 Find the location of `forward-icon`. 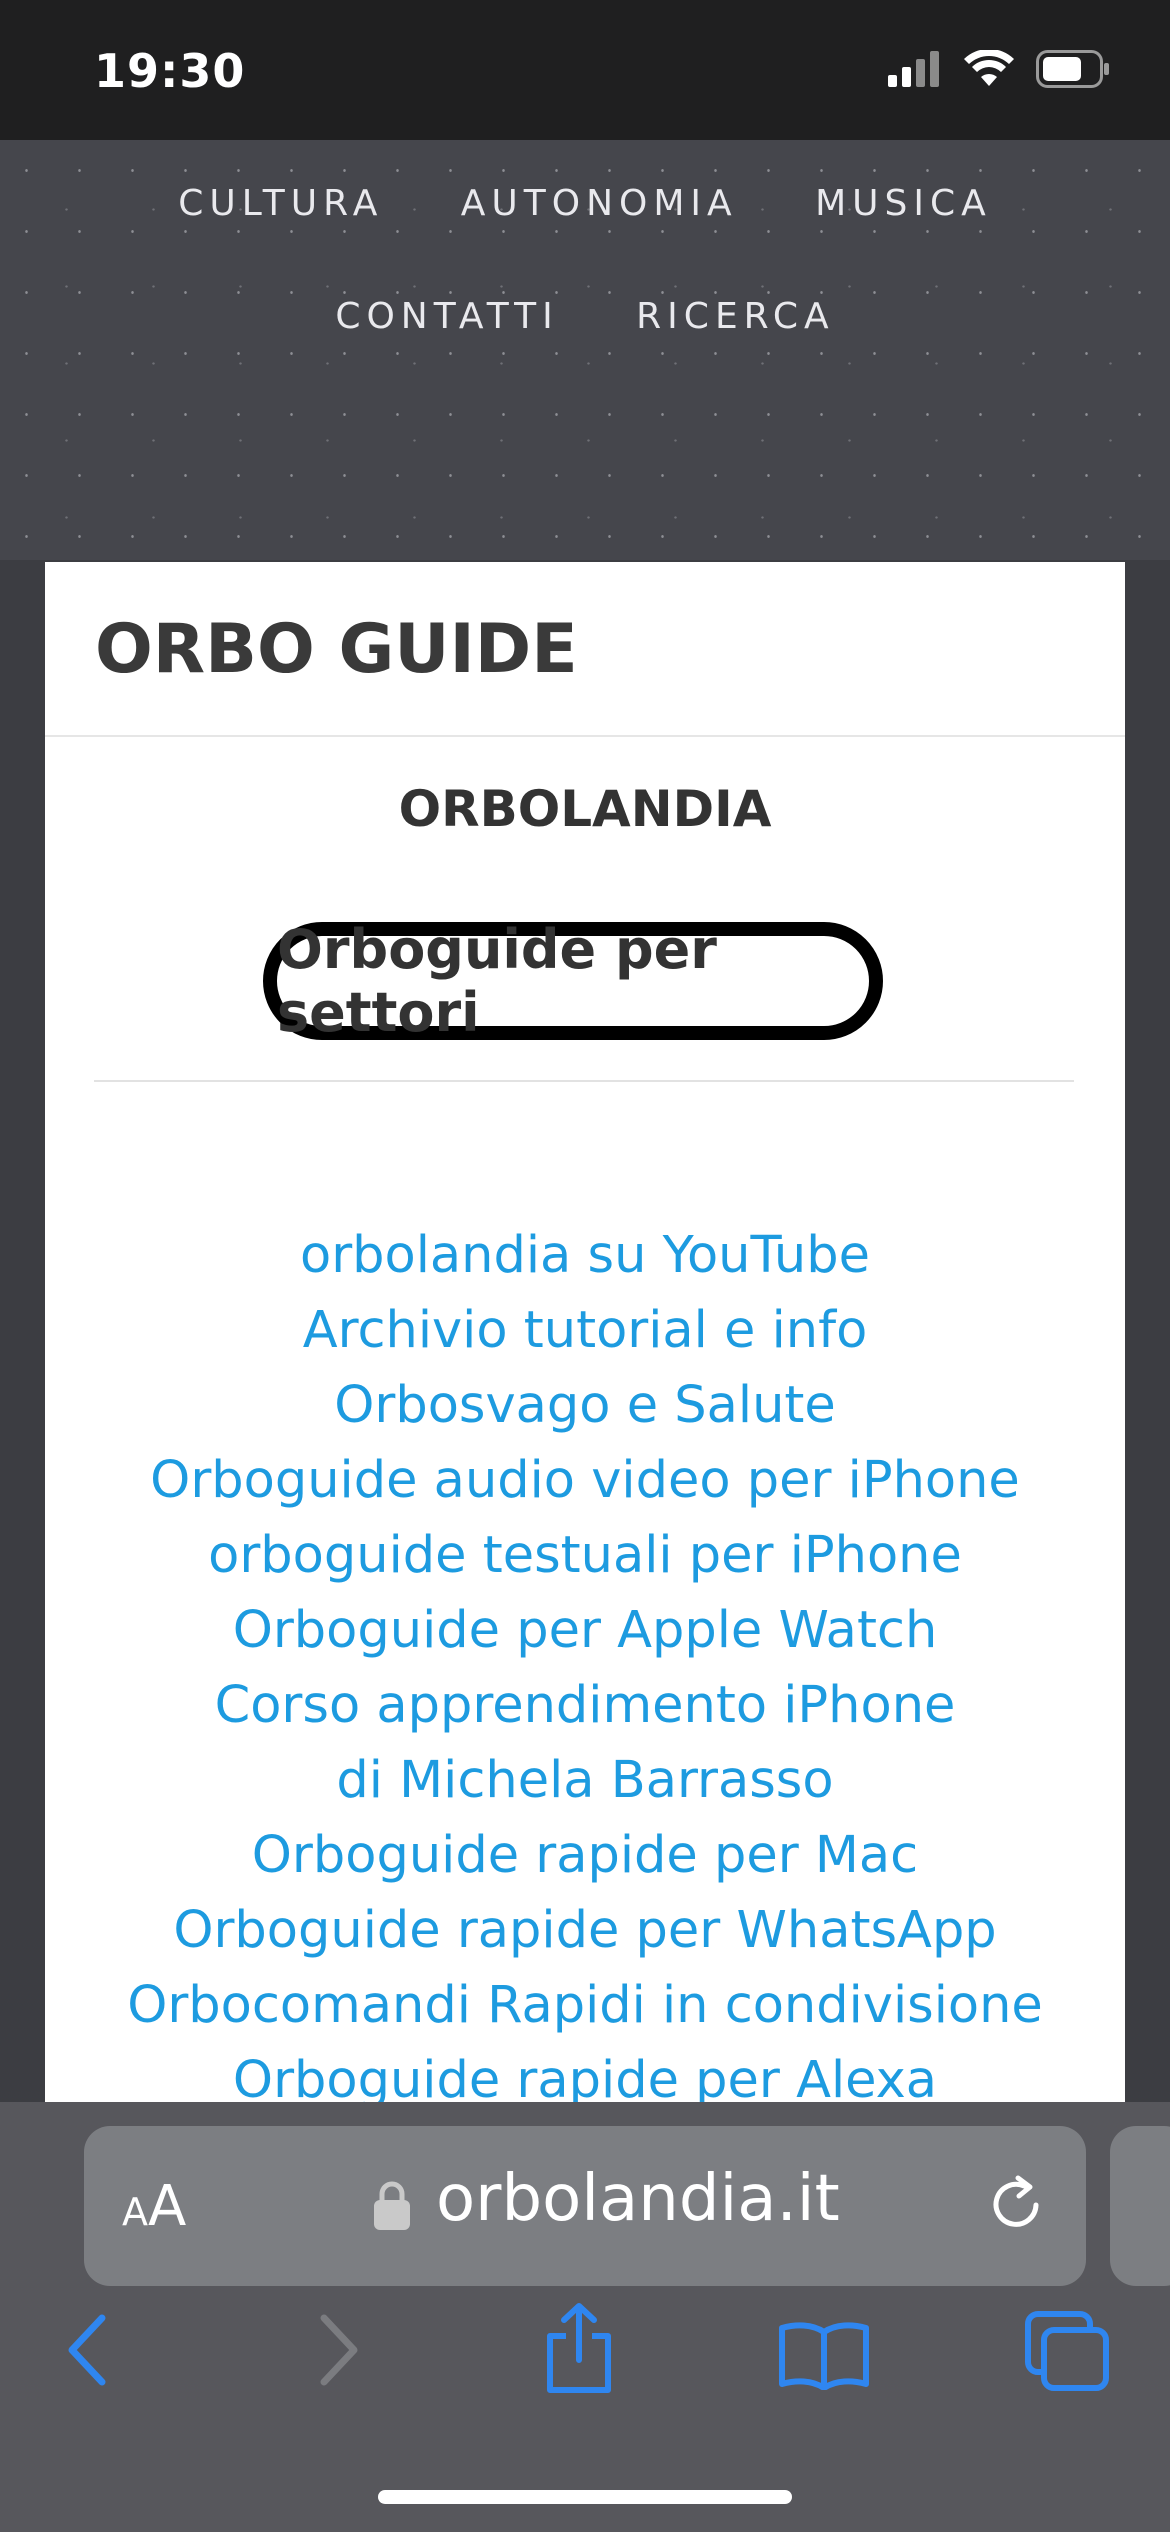

forward-icon is located at coordinates (339, 2350).